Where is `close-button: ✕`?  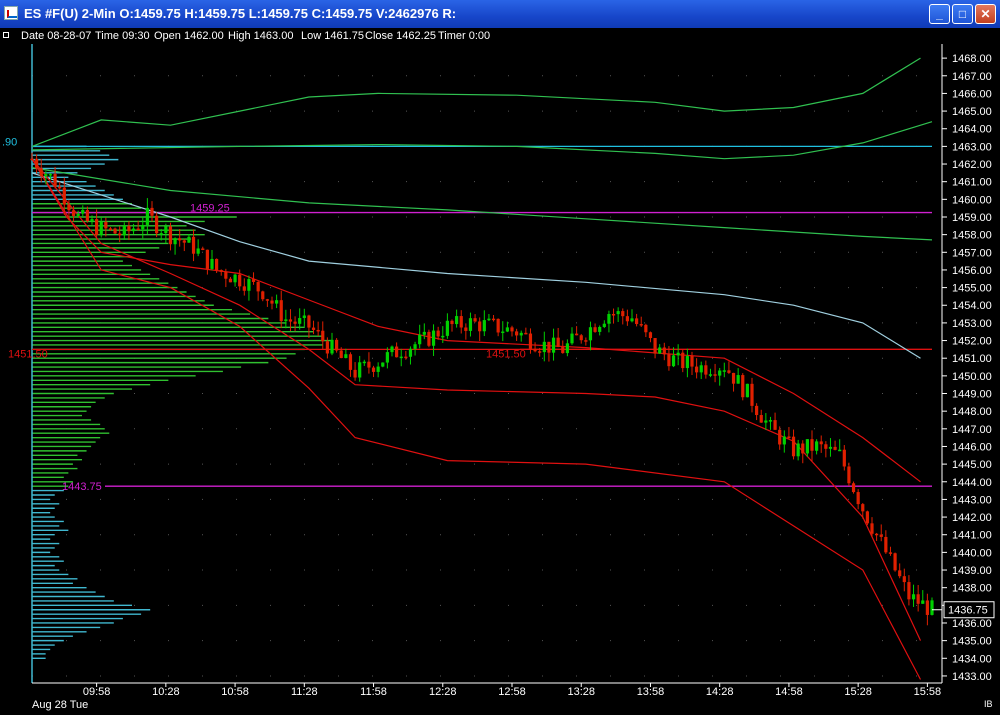
close-button: ✕ is located at coordinates (985, 14).